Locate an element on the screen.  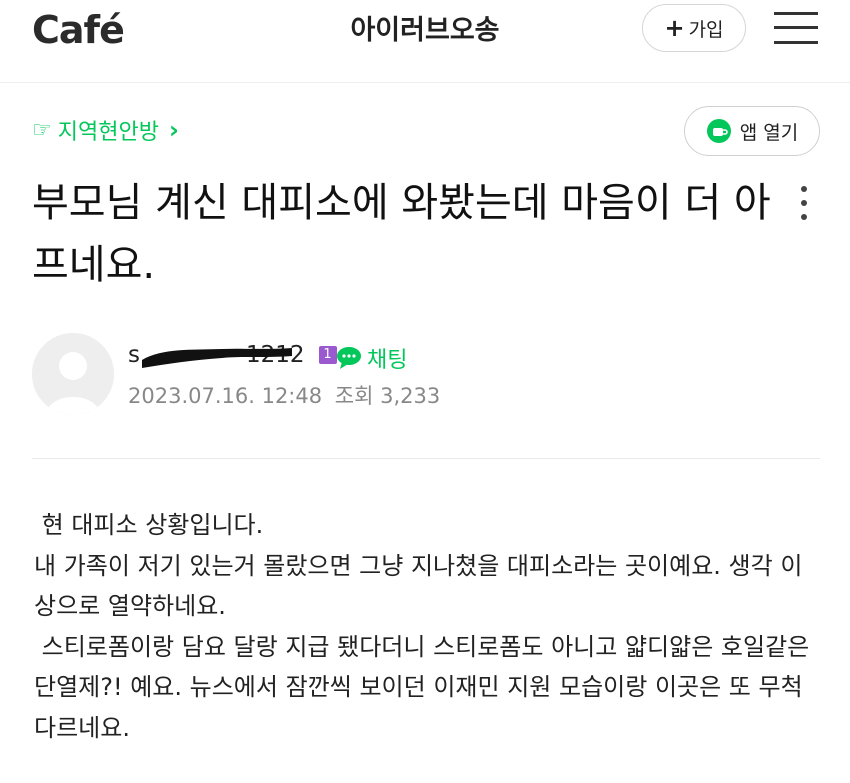
pointing-hand-icon: ☞ is located at coordinates (42, 130).